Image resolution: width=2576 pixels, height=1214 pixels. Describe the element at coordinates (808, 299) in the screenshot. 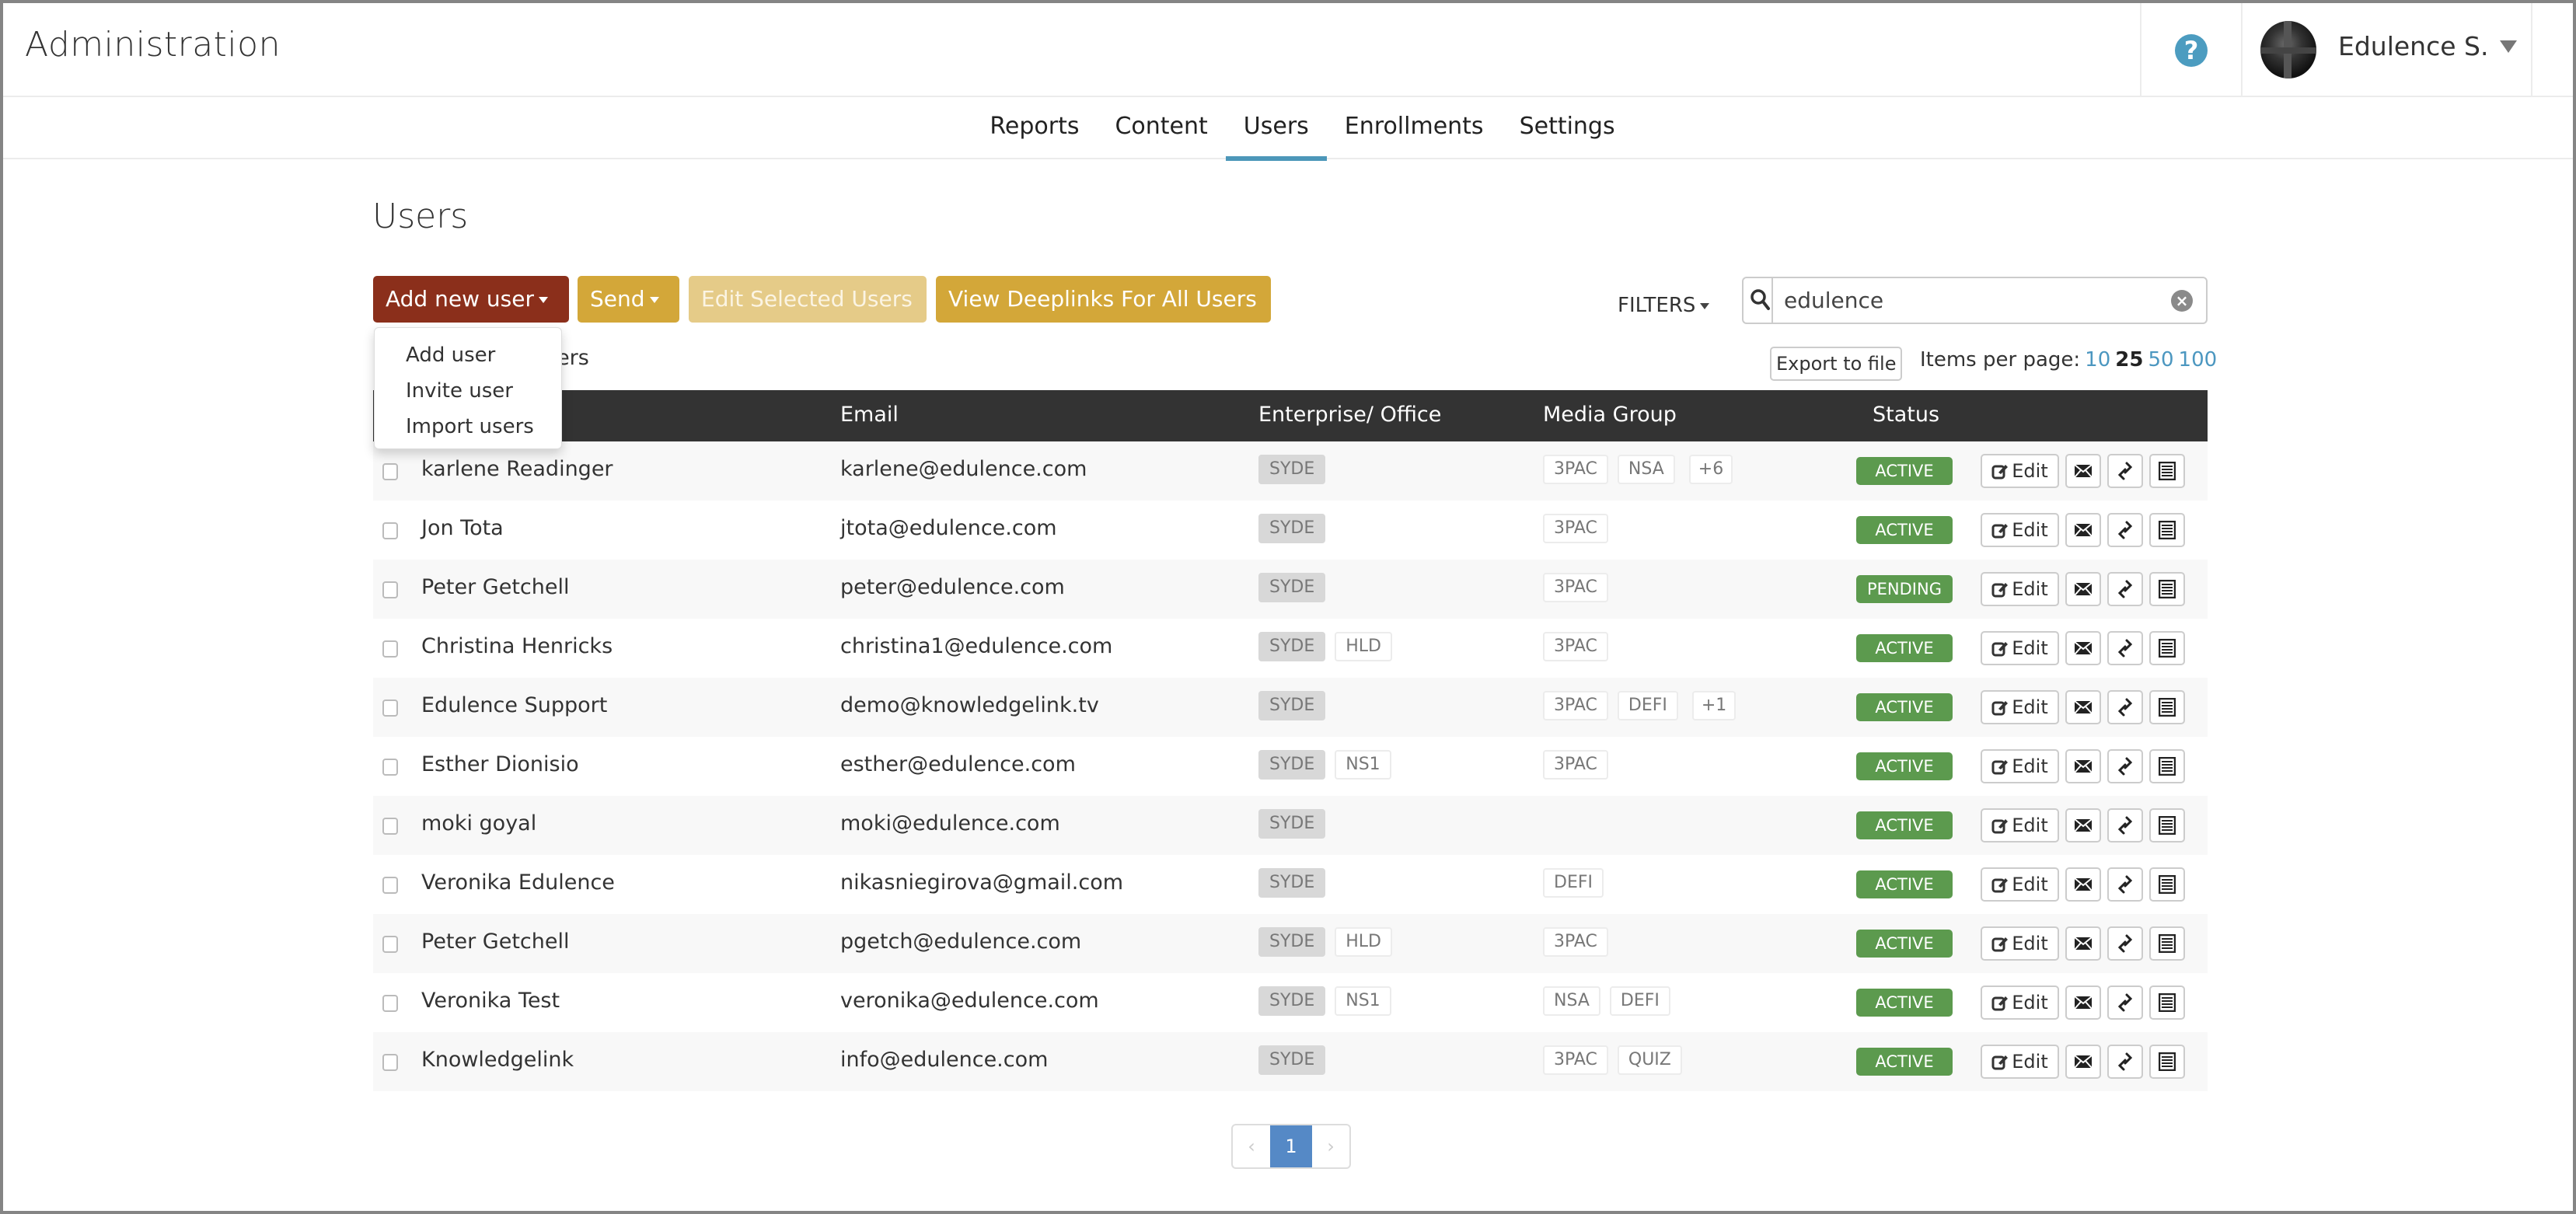

I see `edit-selected-users-button: Edit Selected Users` at that location.